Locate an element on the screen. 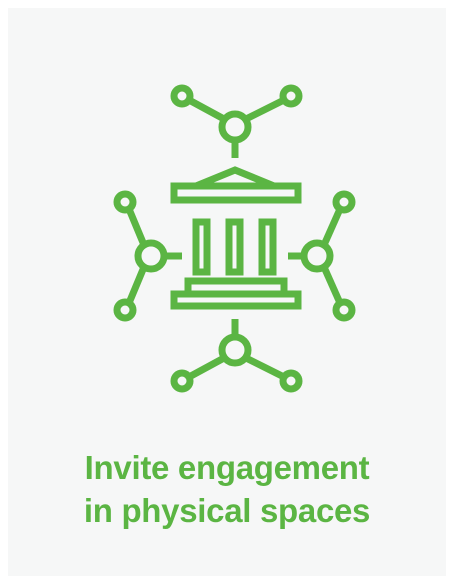 This screenshot has height=581, width=450. card-title: Invite engagement in physical spaces is located at coordinates (227, 489).